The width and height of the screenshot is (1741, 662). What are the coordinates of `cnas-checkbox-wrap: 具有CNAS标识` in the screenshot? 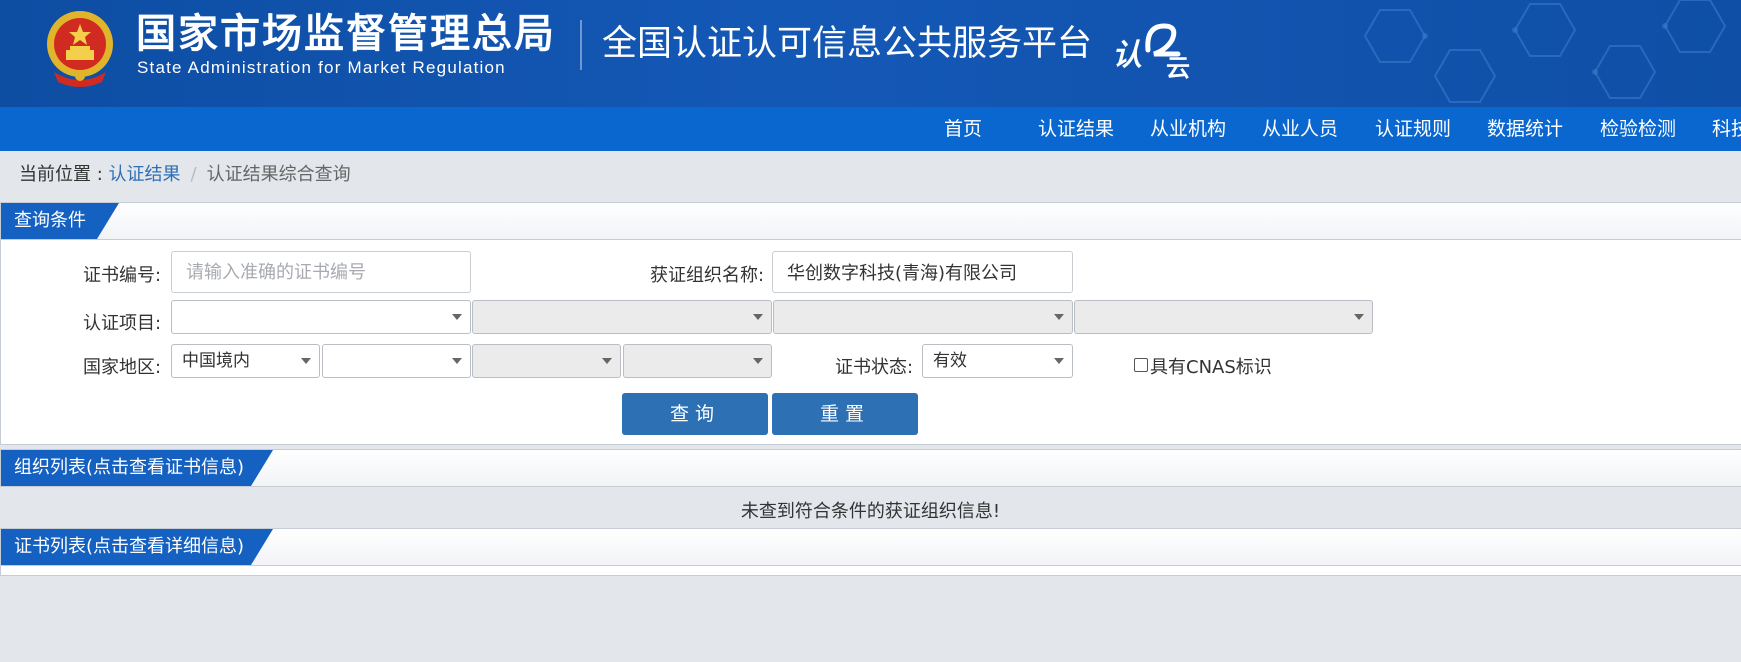 It's located at (1203, 366).